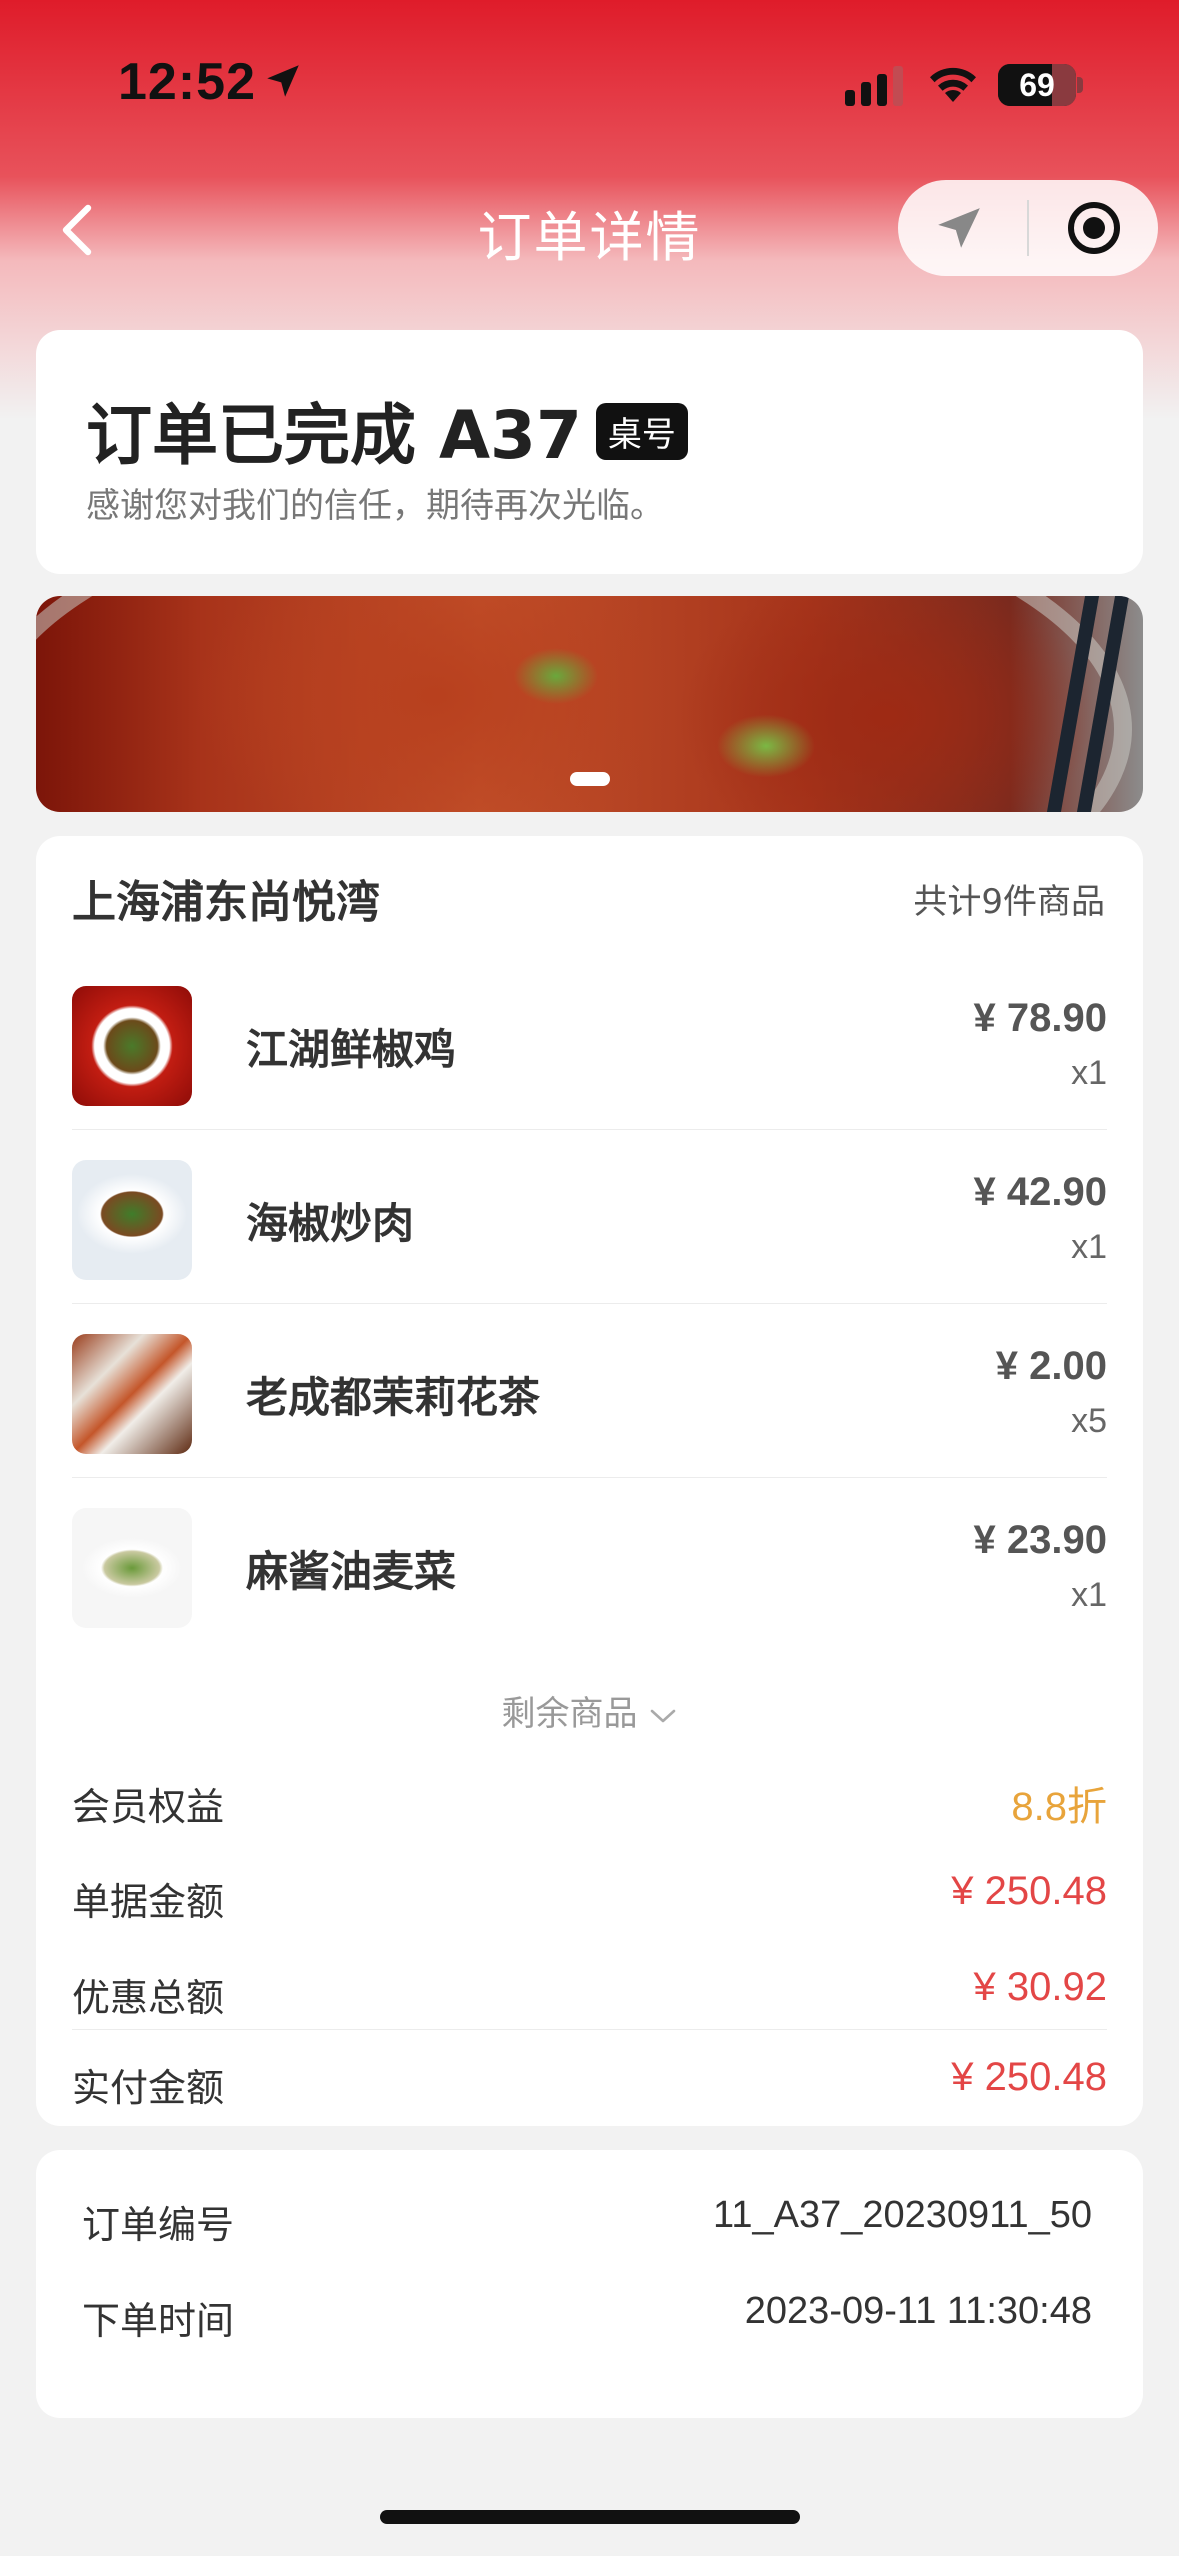  What do you see at coordinates (1040, 1192) in the screenshot?
I see `item-price: ¥ 42.90` at bounding box center [1040, 1192].